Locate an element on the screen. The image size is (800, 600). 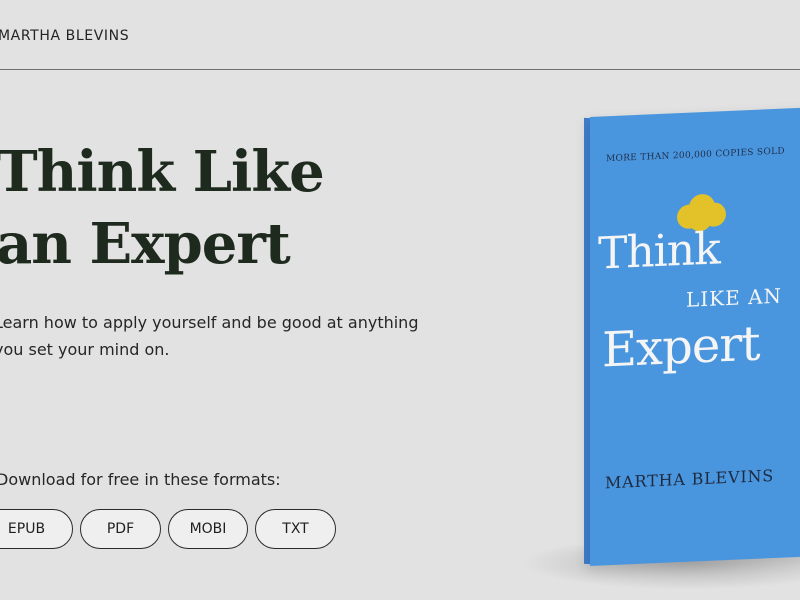
mobi-button: MOBI is located at coordinates (208, 529).